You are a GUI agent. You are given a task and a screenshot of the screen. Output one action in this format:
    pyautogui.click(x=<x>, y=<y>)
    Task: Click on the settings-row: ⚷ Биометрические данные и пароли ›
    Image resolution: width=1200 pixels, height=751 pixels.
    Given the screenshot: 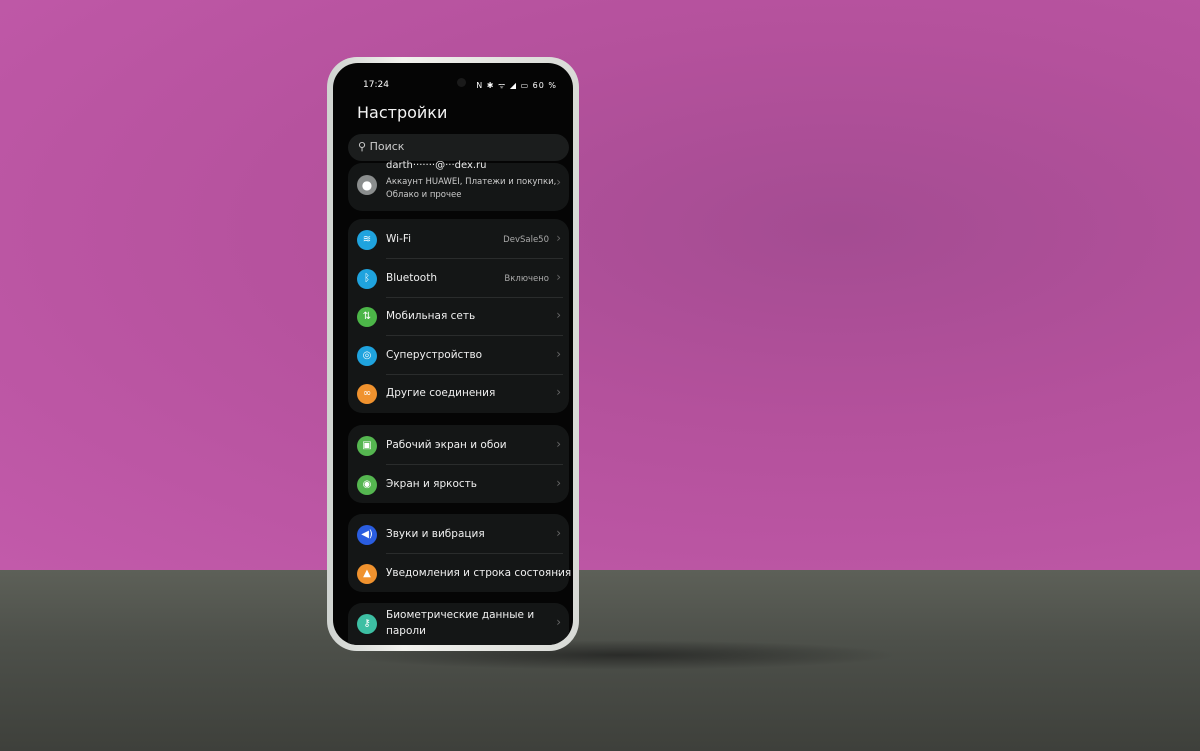 What is the action you would take?
    pyautogui.click(x=458, y=624)
    